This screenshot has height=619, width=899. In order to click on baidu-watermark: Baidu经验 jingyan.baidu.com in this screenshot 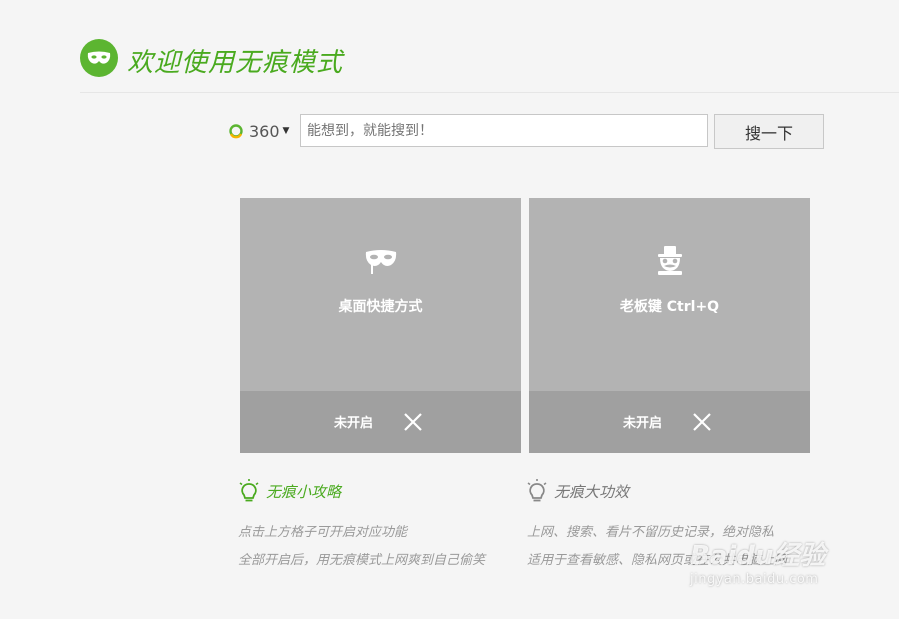, I will do `click(785, 570)`.